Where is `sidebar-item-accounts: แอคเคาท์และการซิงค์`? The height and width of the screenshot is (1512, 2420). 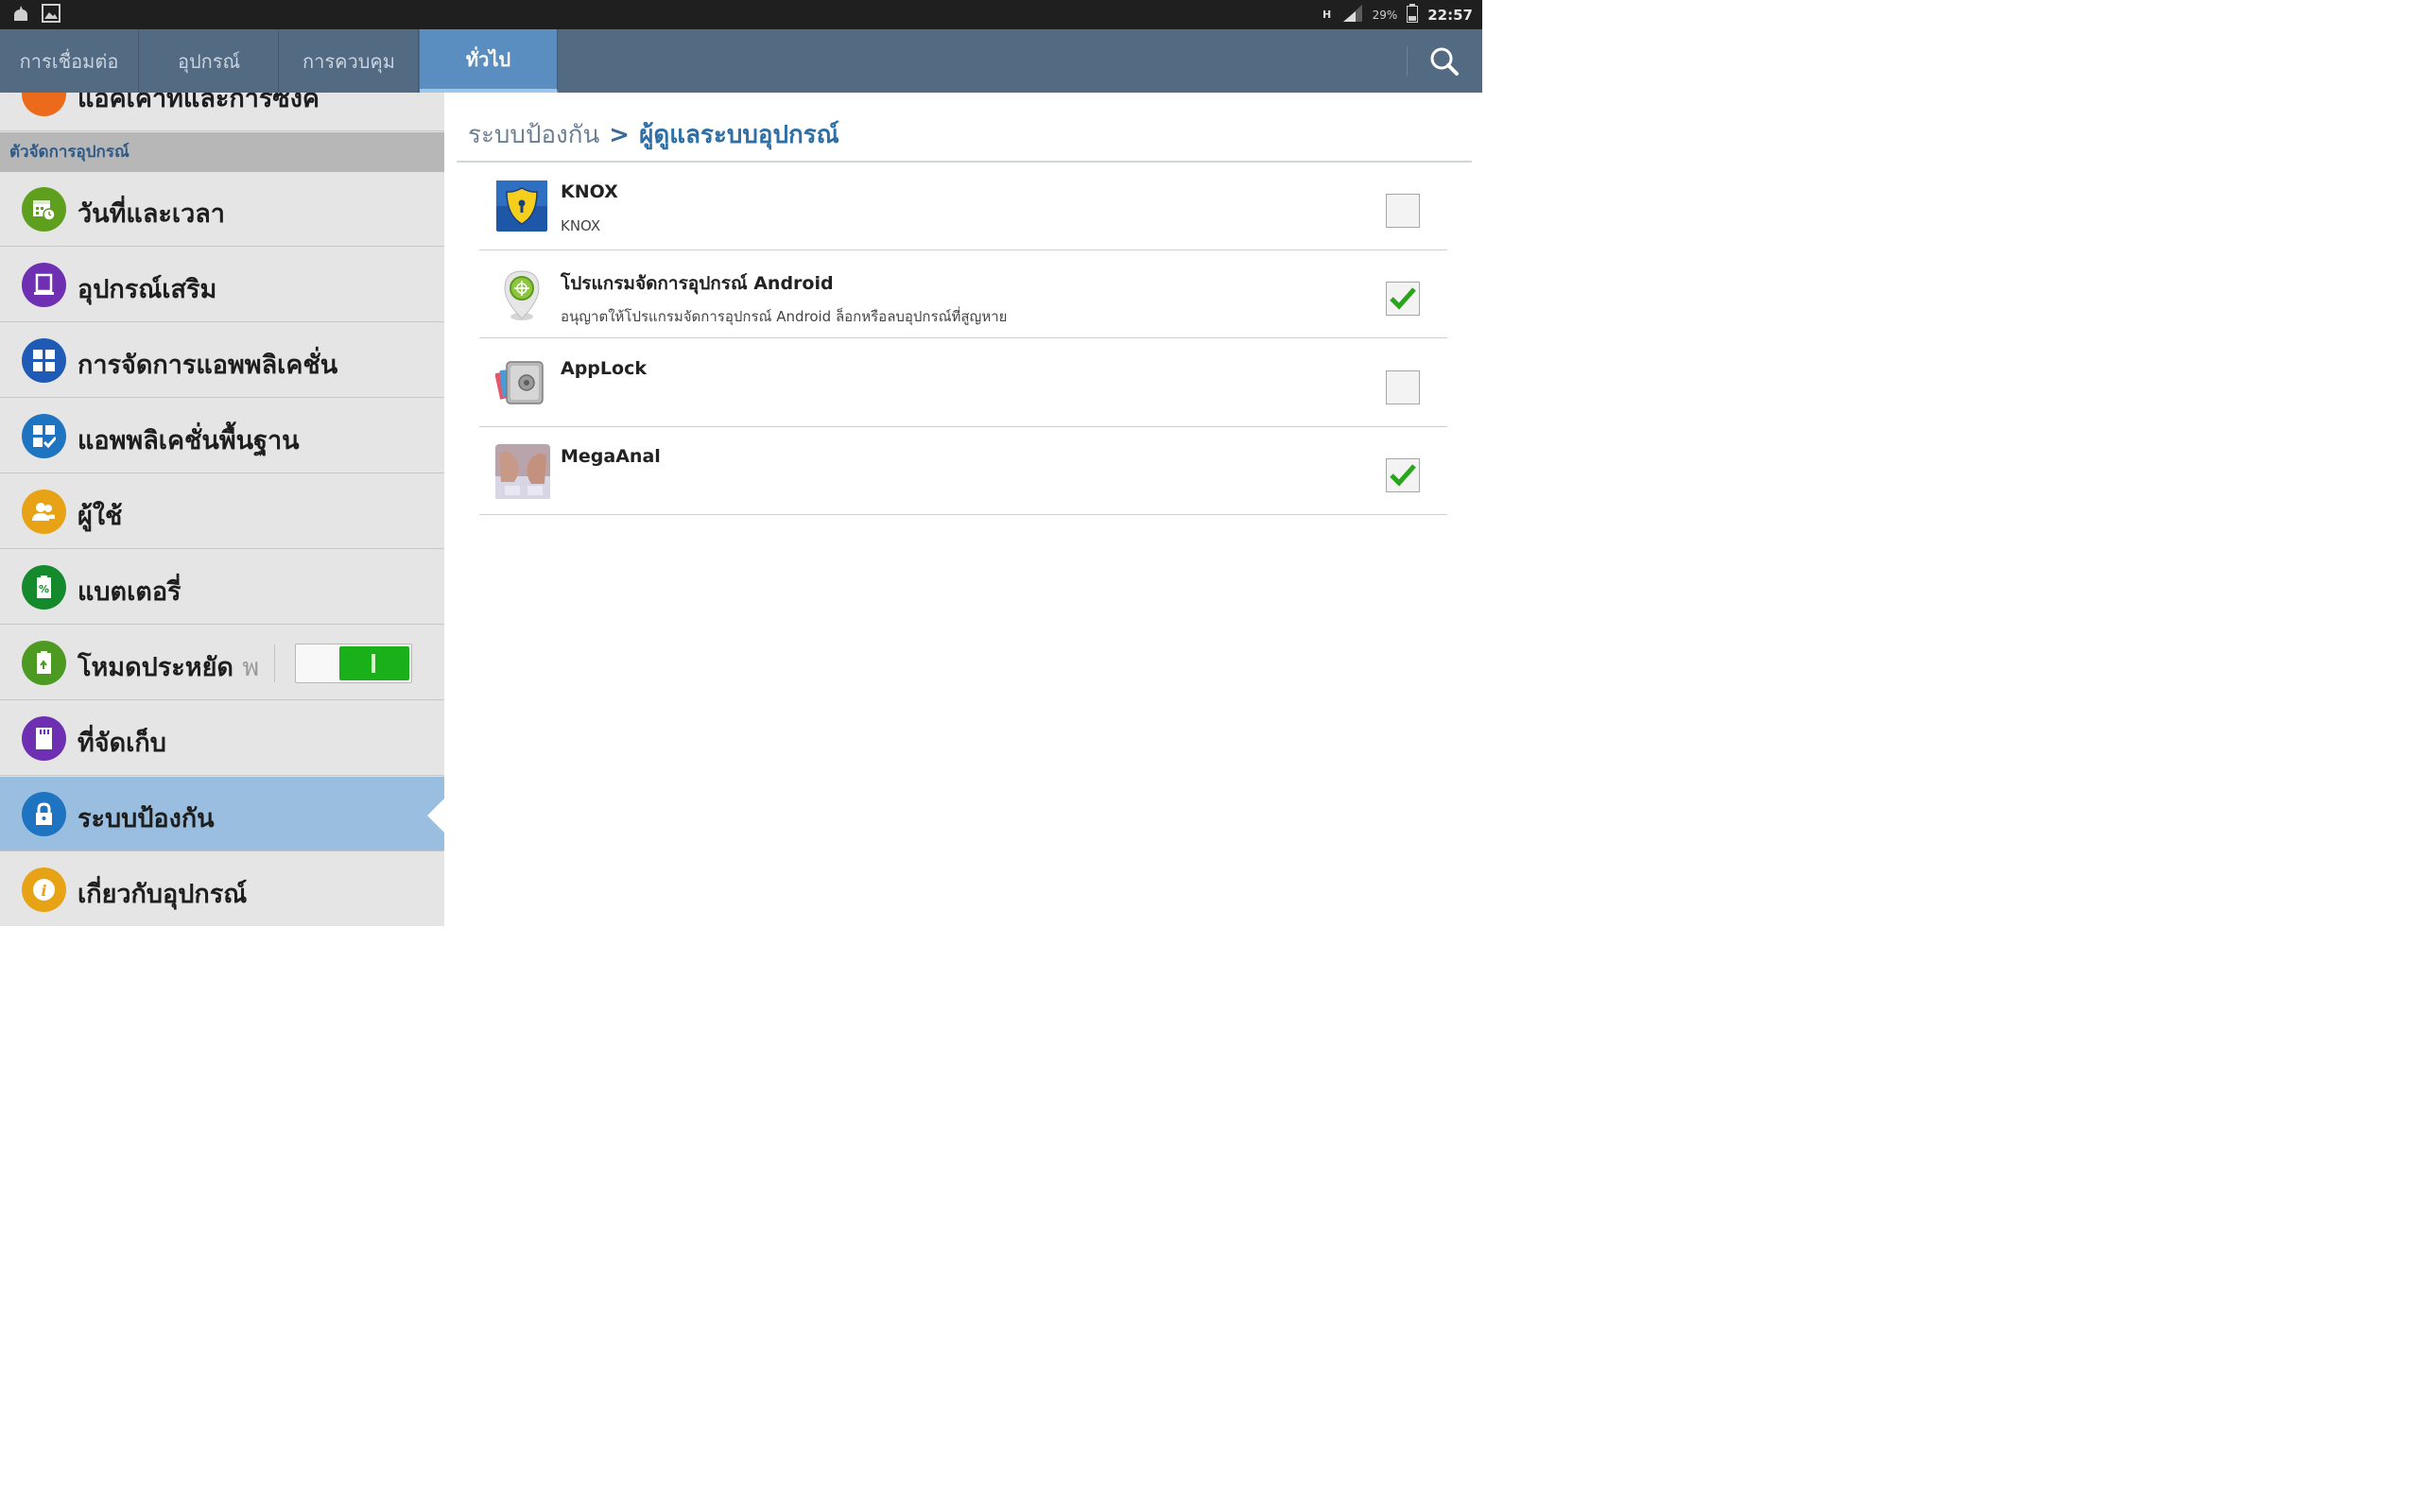 sidebar-item-accounts: แอคเคาท์และการซิงค์ is located at coordinates (222, 112).